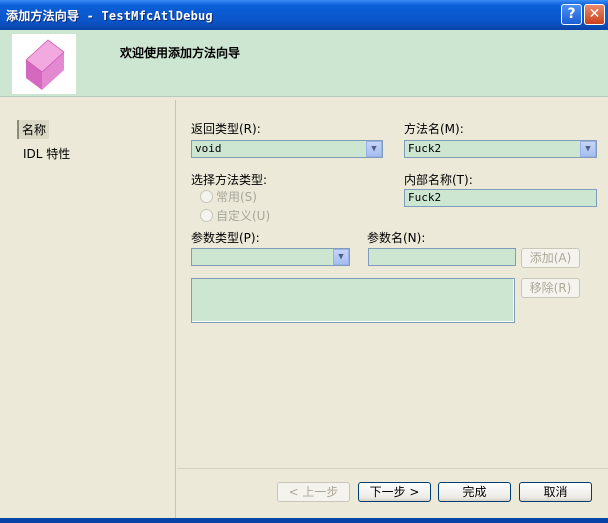 The width and height of the screenshot is (608, 523). I want to click on param-type-label: 参数类型(P):, so click(225, 238).